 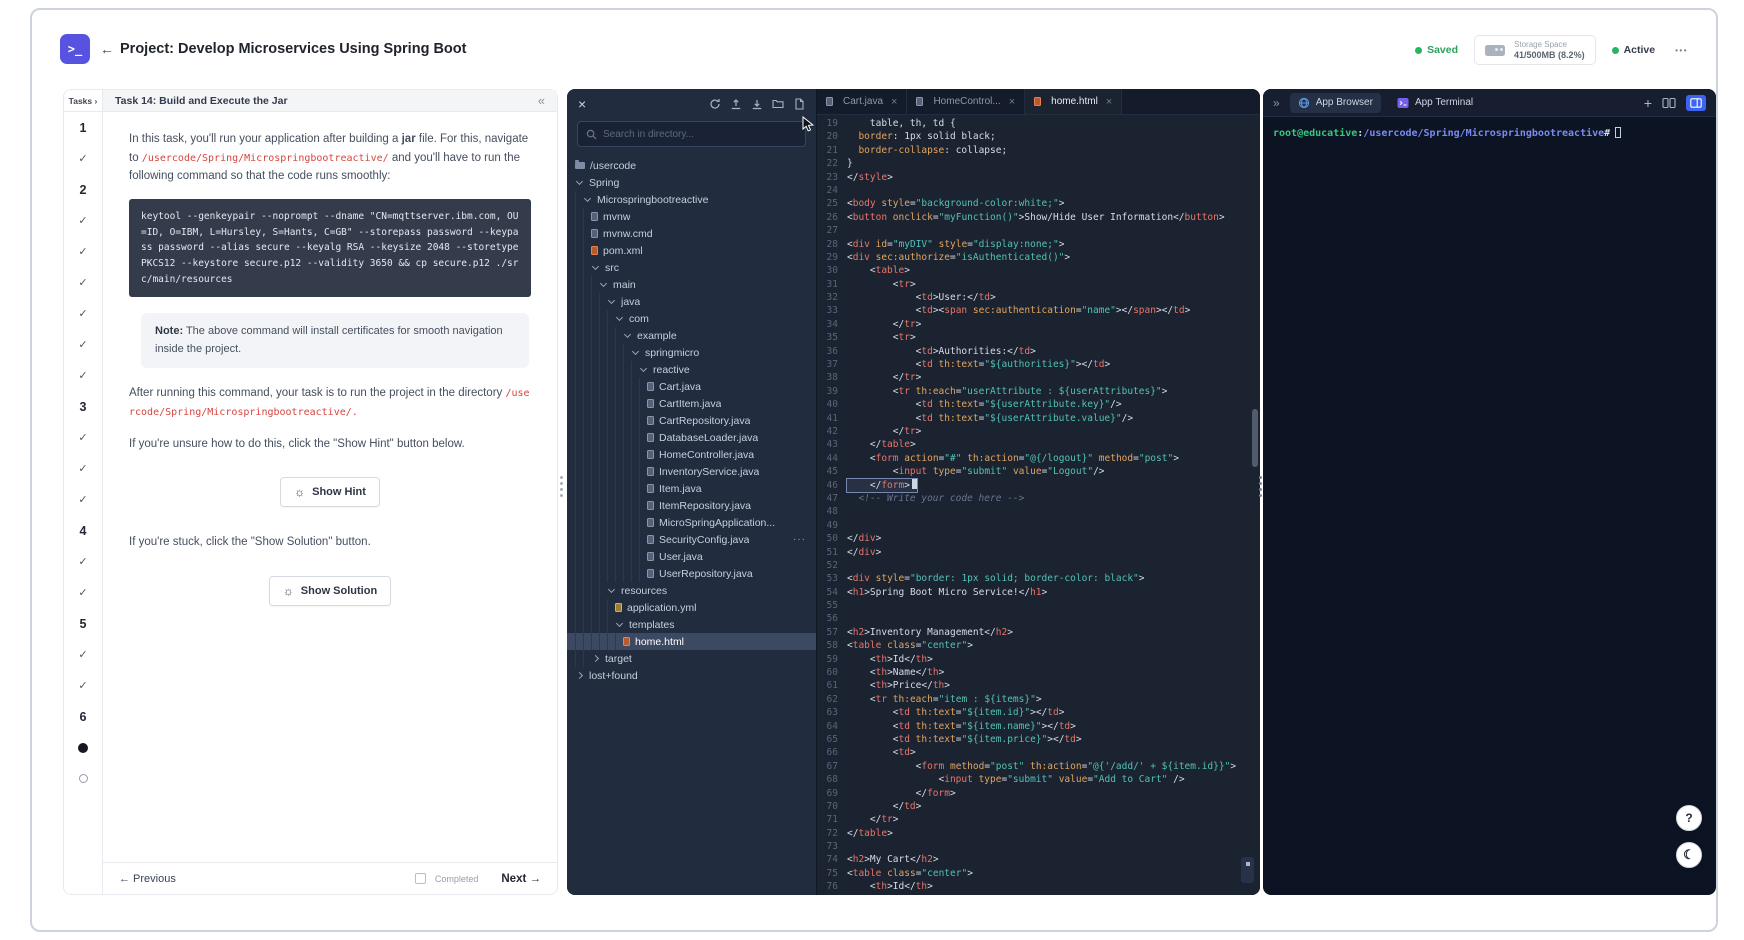 What do you see at coordinates (691, 199) in the screenshot?
I see `tree-item: Microspringbootreactive` at bounding box center [691, 199].